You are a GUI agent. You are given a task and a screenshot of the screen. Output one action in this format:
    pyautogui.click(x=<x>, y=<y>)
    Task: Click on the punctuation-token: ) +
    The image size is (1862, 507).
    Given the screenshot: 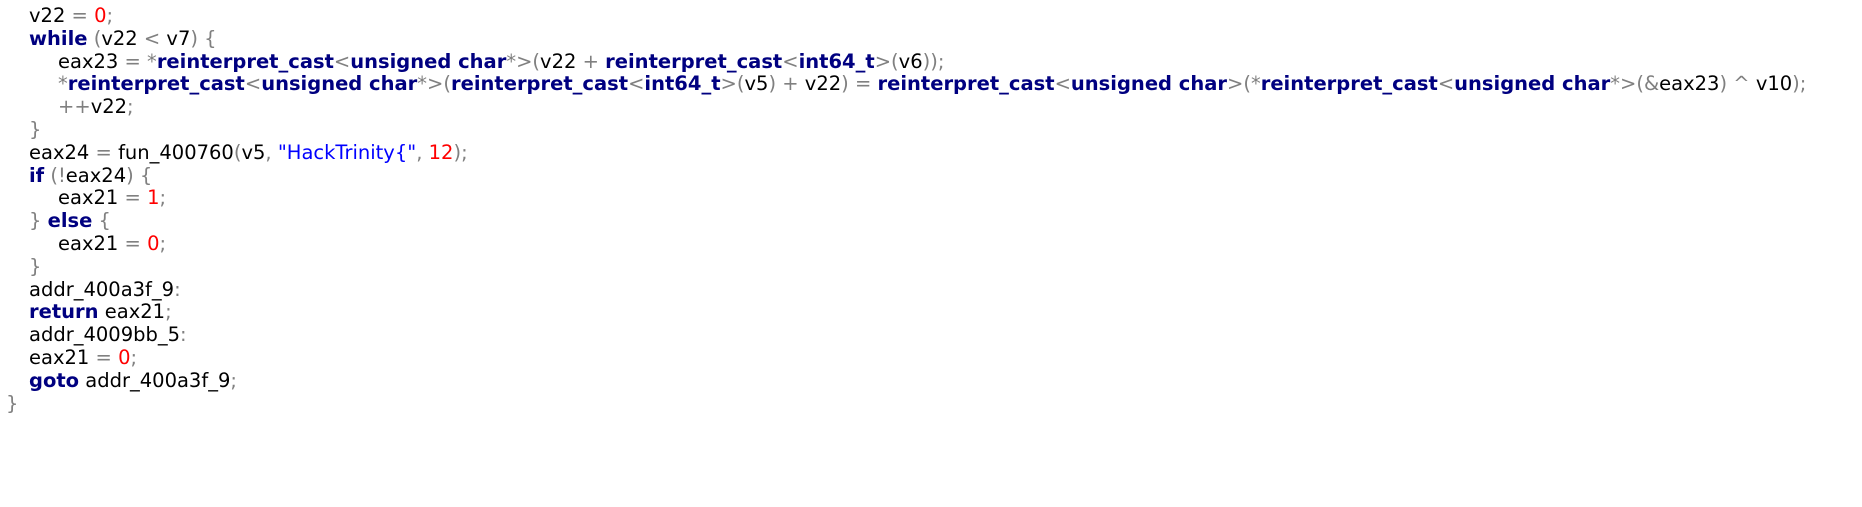 What is the action you would take?
    pyautogui.click(x=786, y=84)
    